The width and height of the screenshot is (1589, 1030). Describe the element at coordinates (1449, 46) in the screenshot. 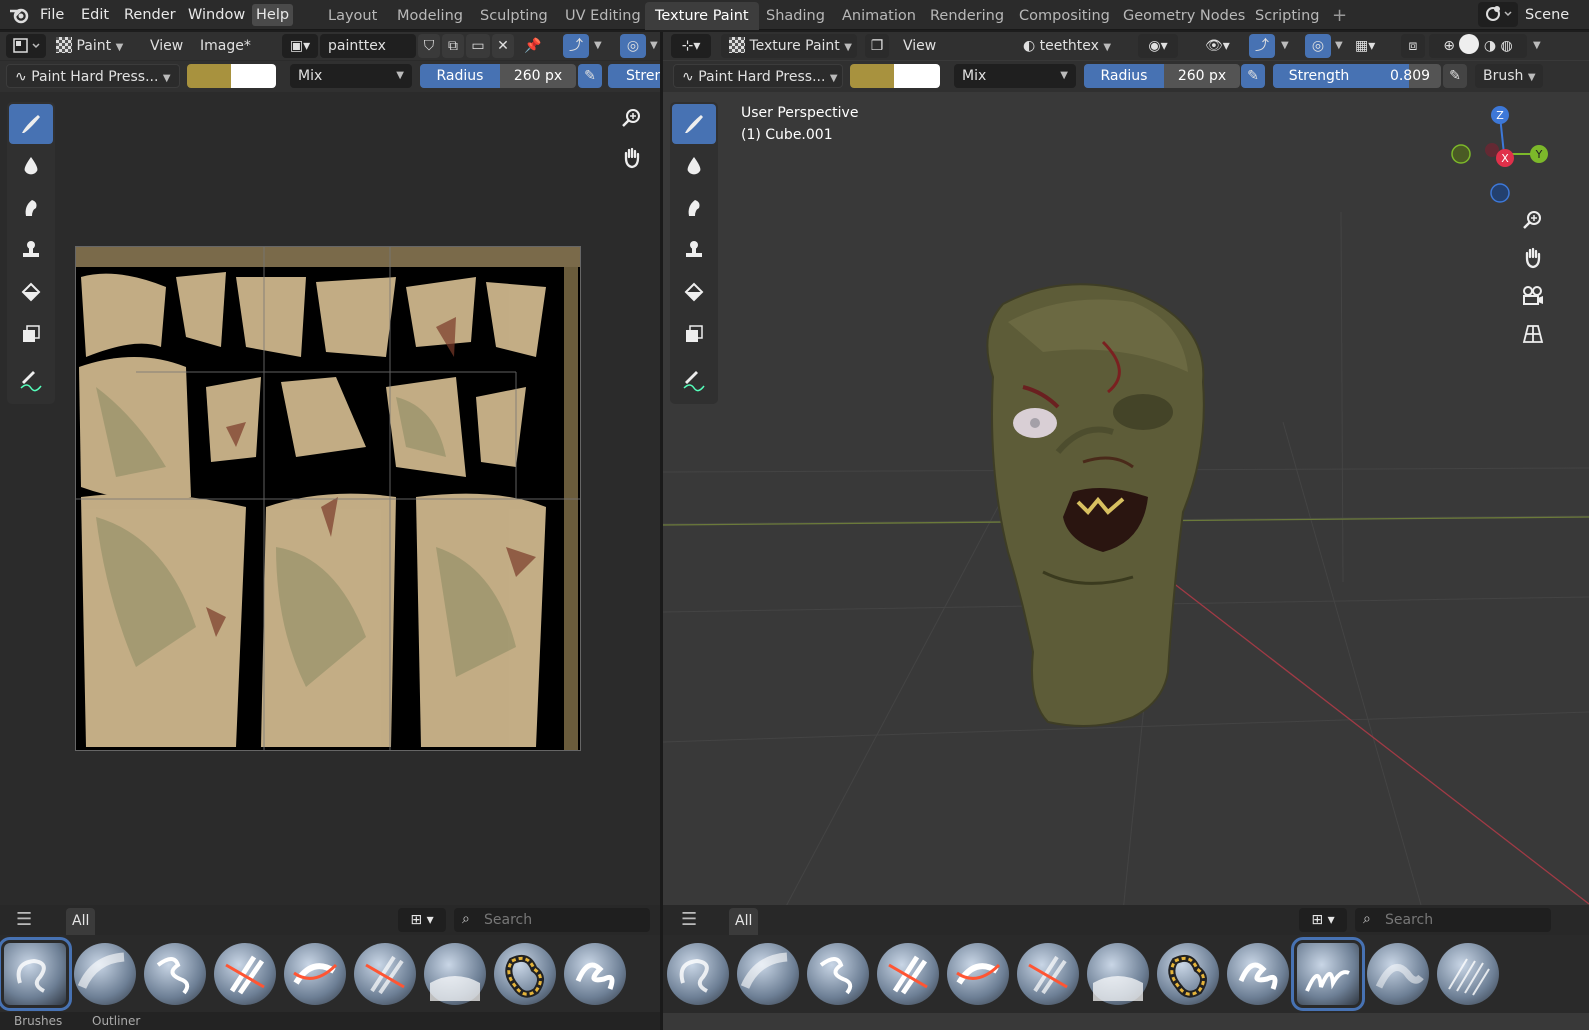

I see `wireframe-shading-icon: ⊕` at that location.